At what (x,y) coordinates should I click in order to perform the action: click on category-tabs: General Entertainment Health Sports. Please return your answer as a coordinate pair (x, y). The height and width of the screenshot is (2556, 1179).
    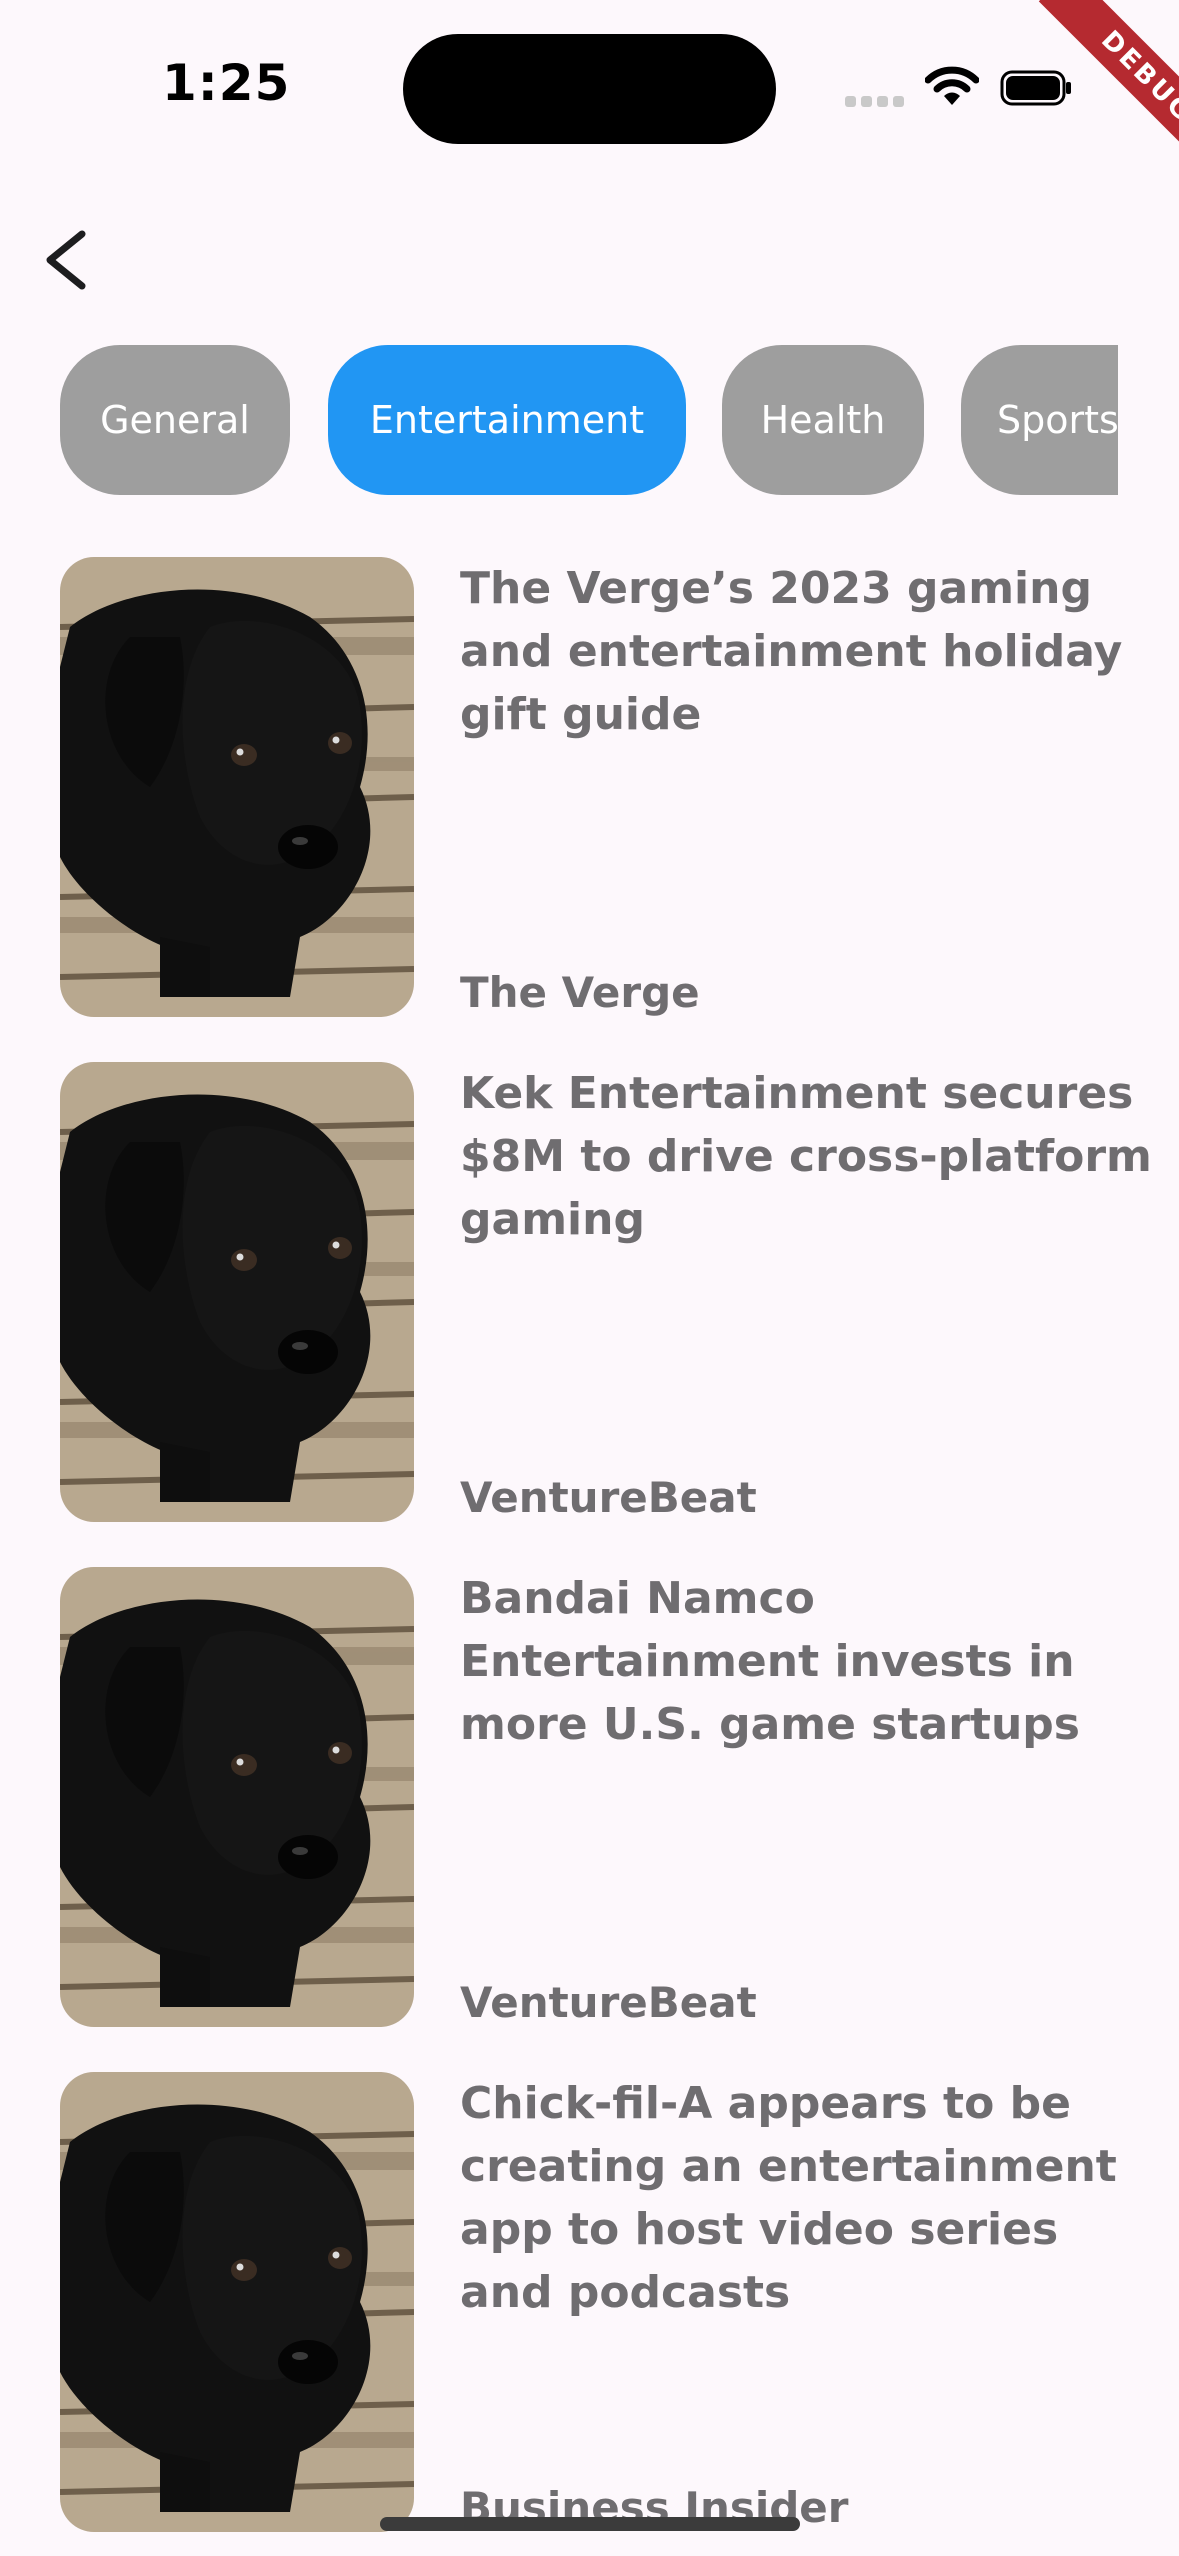
    Looking at the image, I should click on (589, 420).